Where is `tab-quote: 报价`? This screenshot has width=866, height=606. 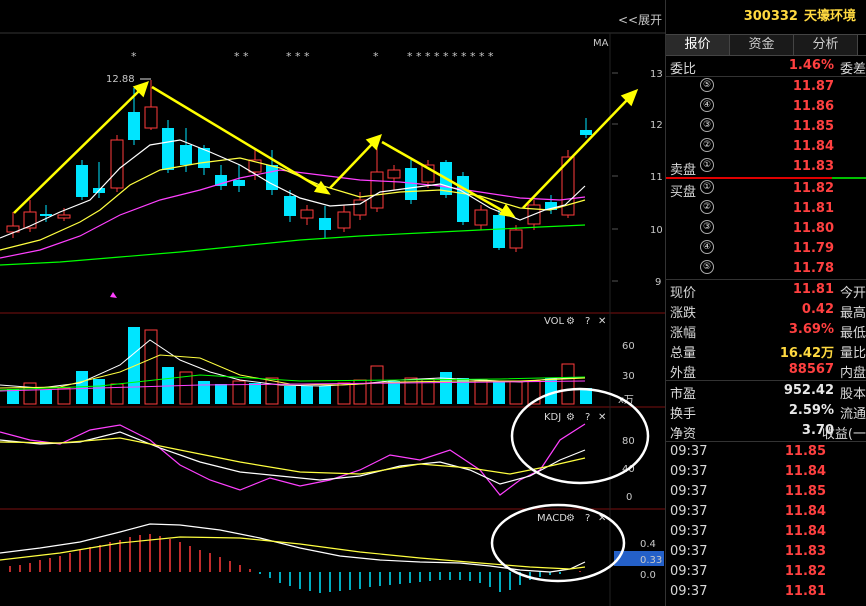
tab-quote: 报价 is located at coordinates (698, 45).